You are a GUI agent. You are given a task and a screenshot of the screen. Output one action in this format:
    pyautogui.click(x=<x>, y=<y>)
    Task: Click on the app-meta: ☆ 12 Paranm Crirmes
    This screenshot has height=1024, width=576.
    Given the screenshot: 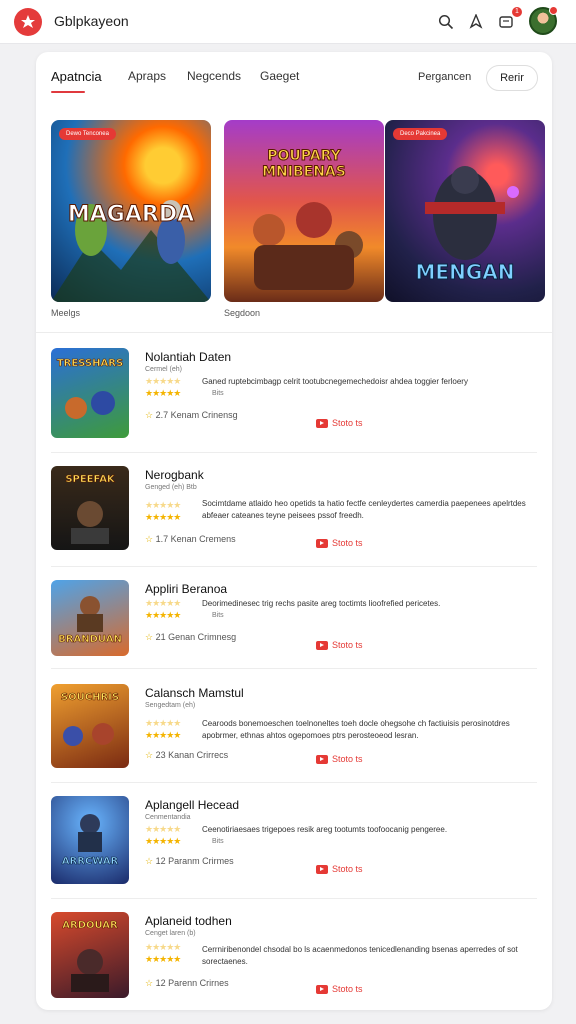 What is the action you would take?
    pyautogui.click(x=189, y=861)
    